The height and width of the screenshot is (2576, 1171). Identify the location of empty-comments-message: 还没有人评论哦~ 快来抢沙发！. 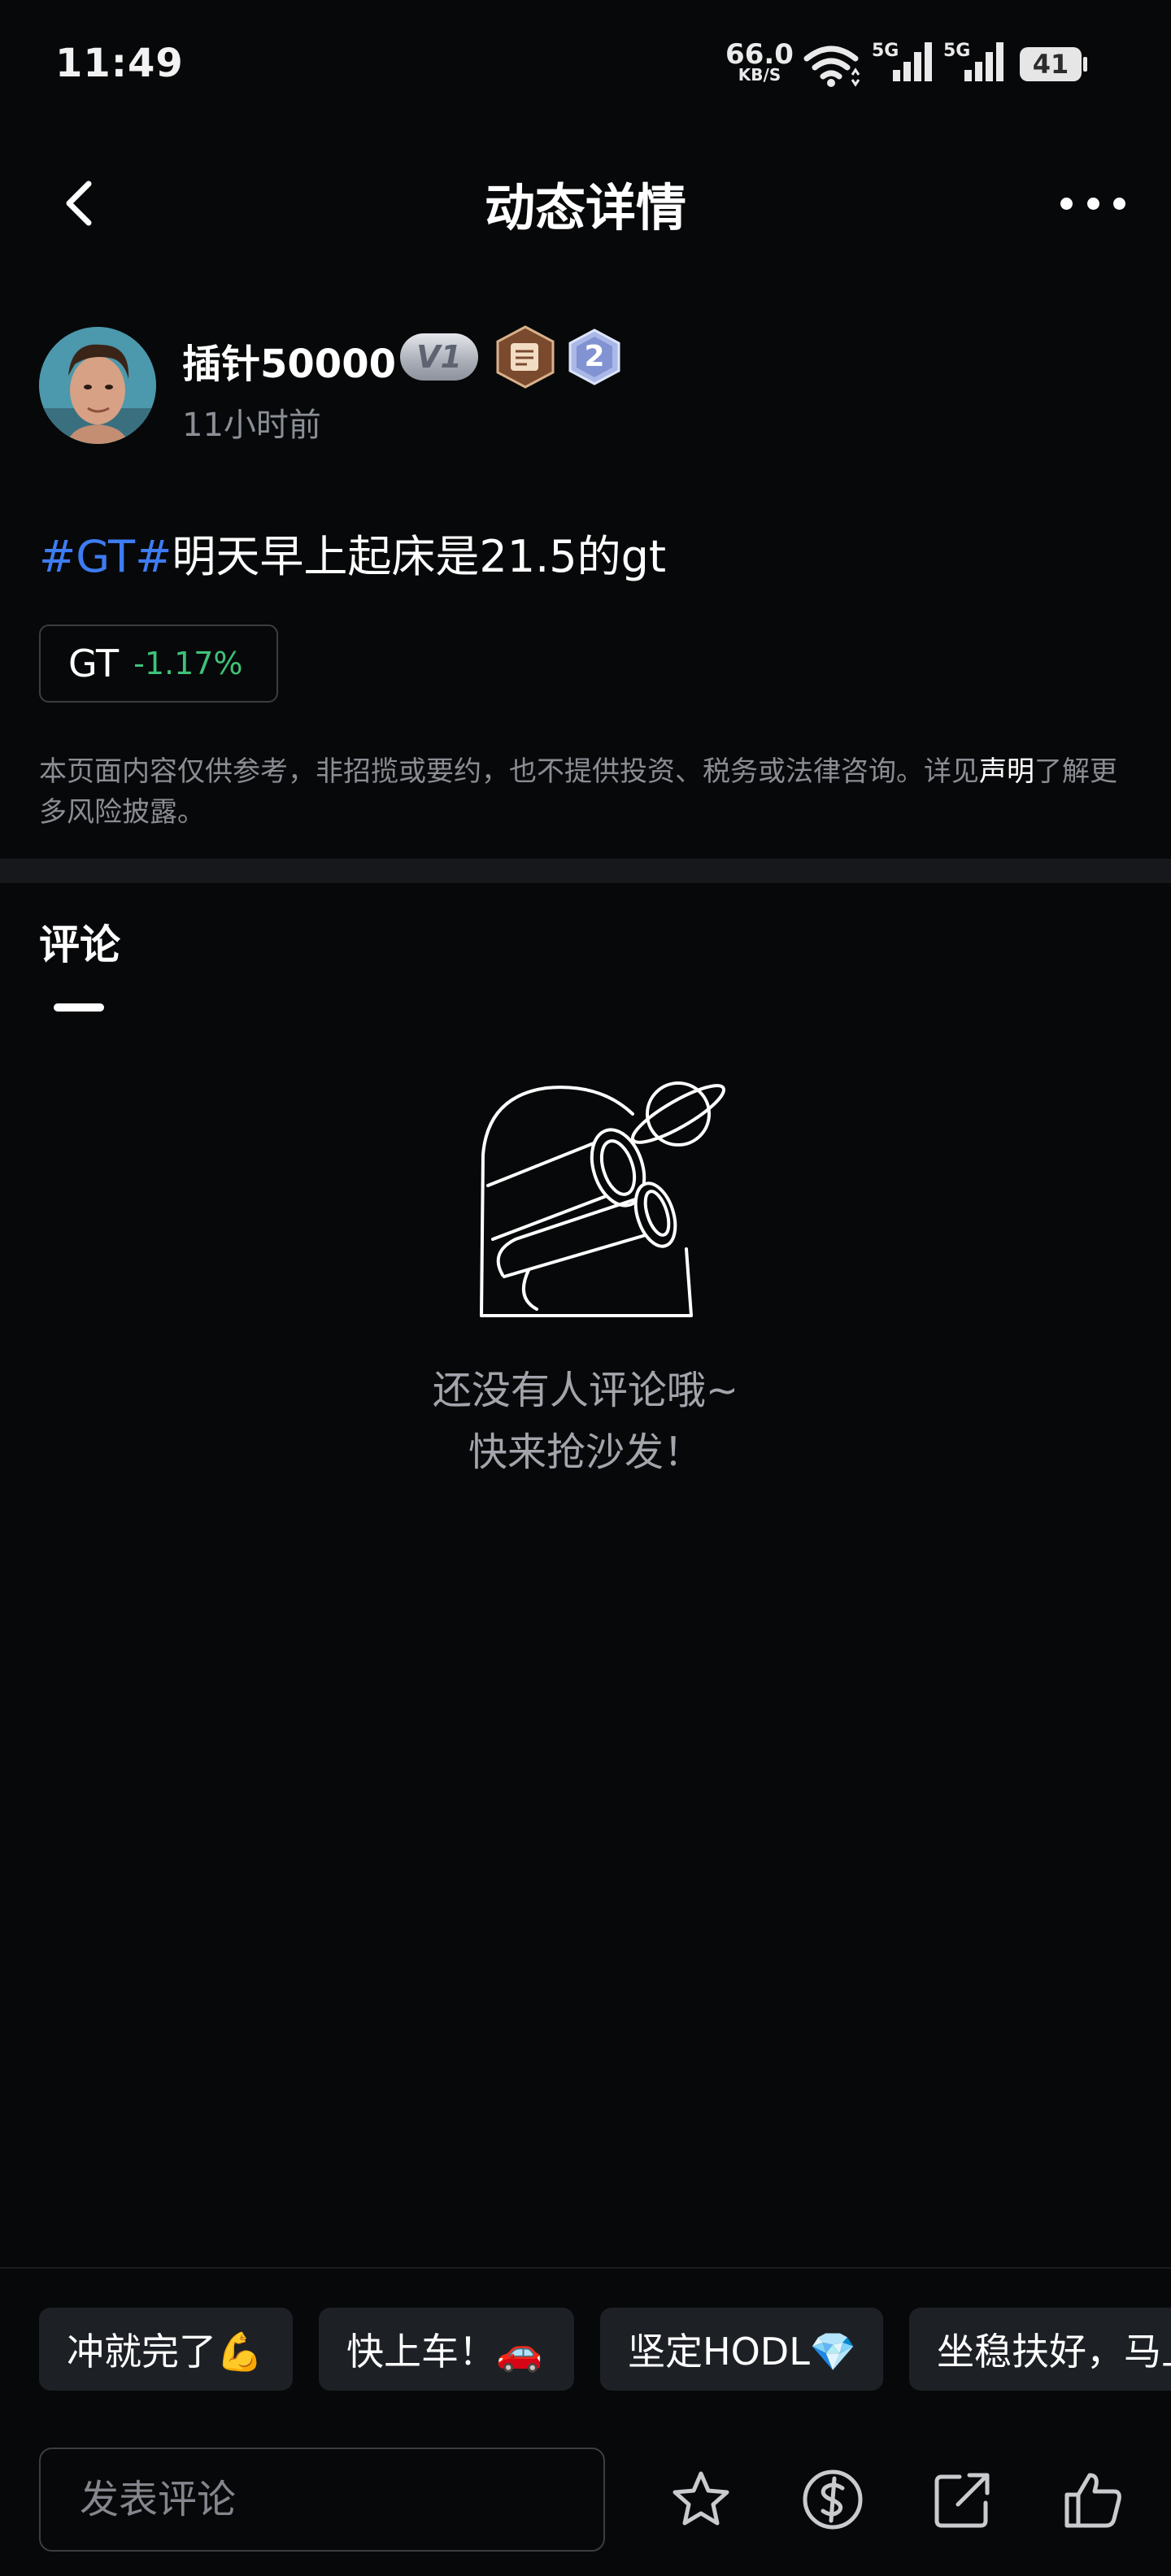
(585, 1422).